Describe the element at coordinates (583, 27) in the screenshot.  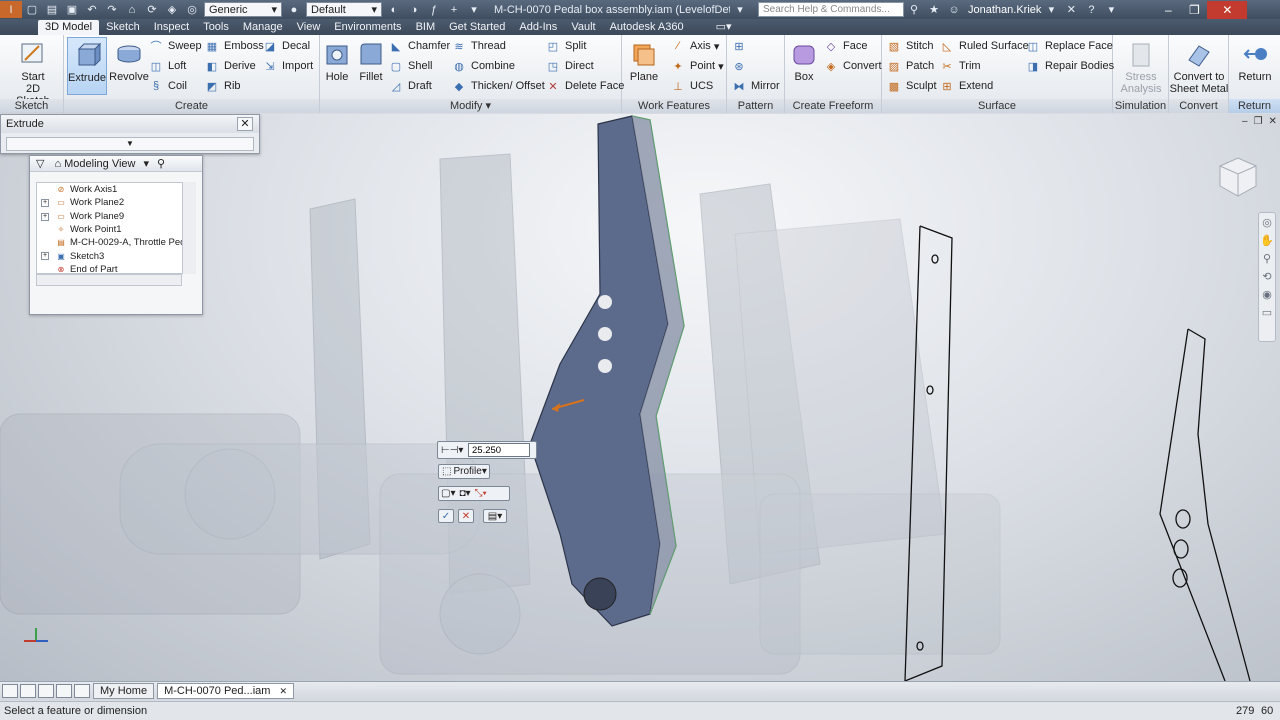
I see `tab-vault: Vault` at that location.